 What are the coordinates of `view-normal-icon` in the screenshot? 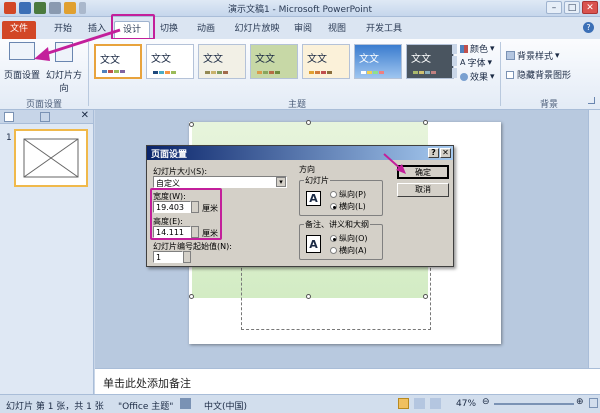 It's located at (403, 403).